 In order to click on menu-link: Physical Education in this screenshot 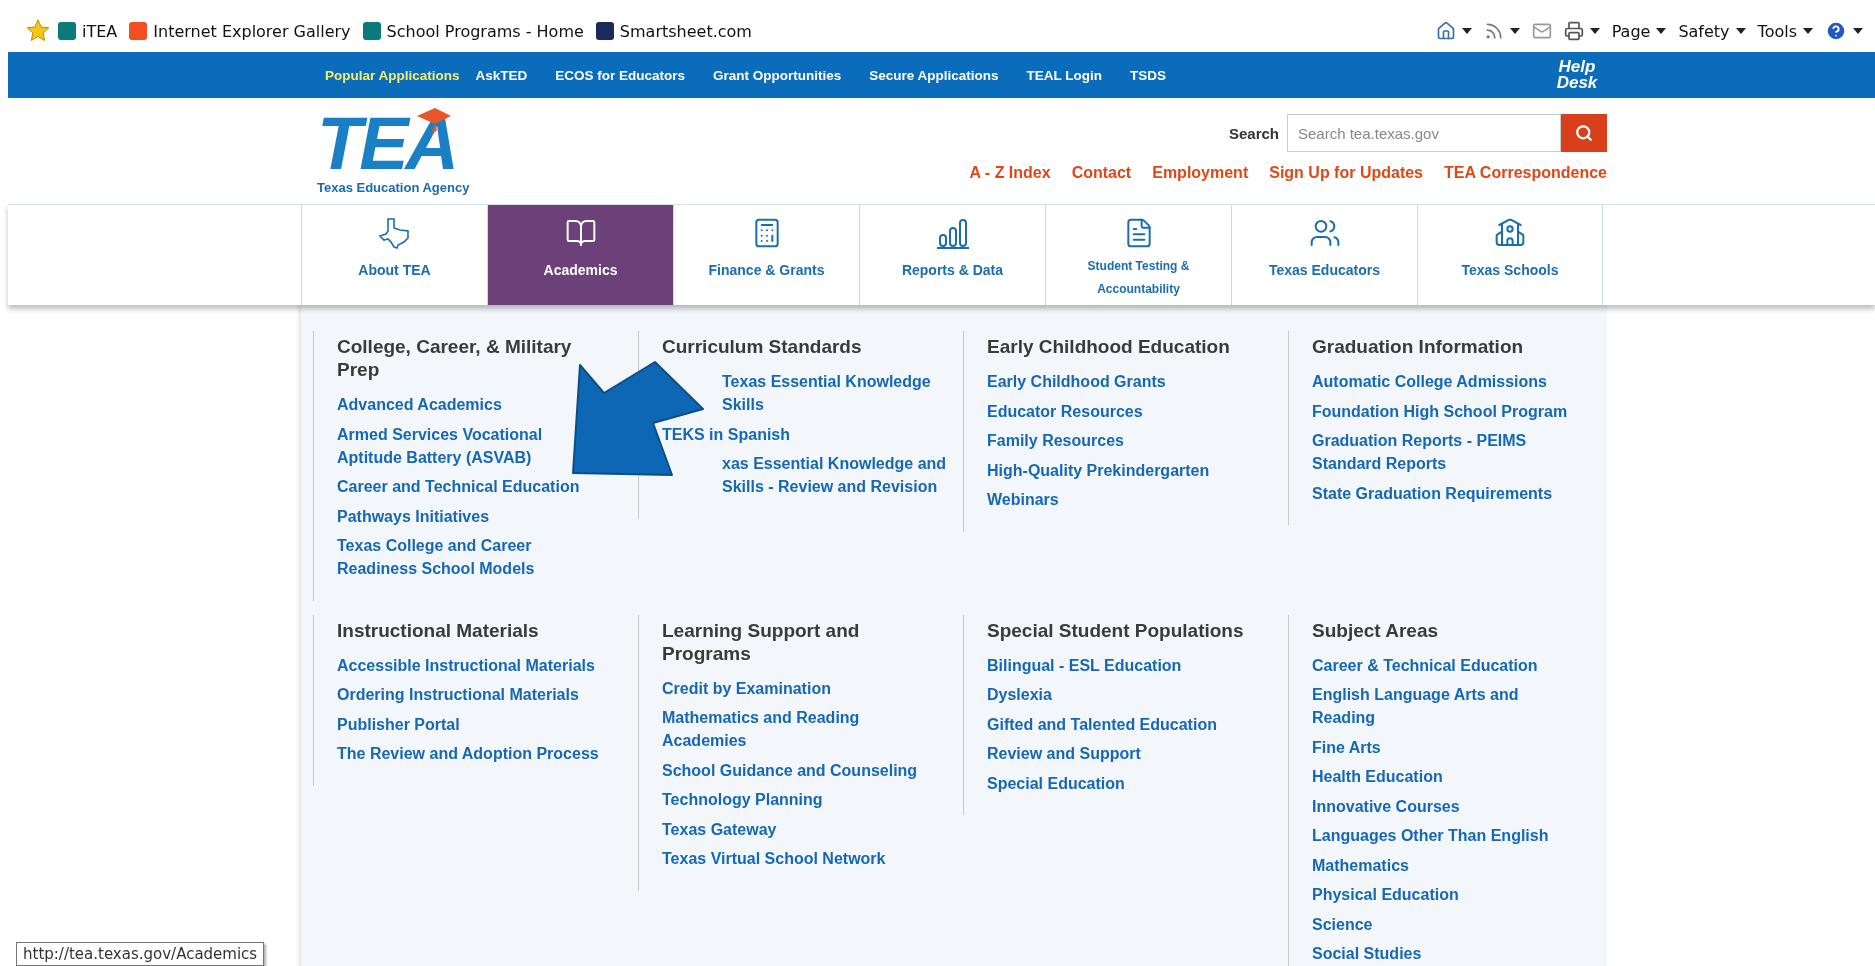, I will do `click(1385, 894)`.